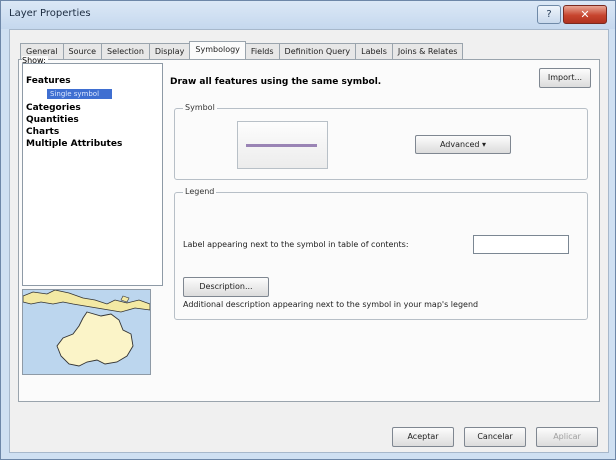 The image size is (616, 460). What do you see at coordinates (374, 51) in the screenshot?
I see `tab-labels: Labels` at bounding box center [374, 51].